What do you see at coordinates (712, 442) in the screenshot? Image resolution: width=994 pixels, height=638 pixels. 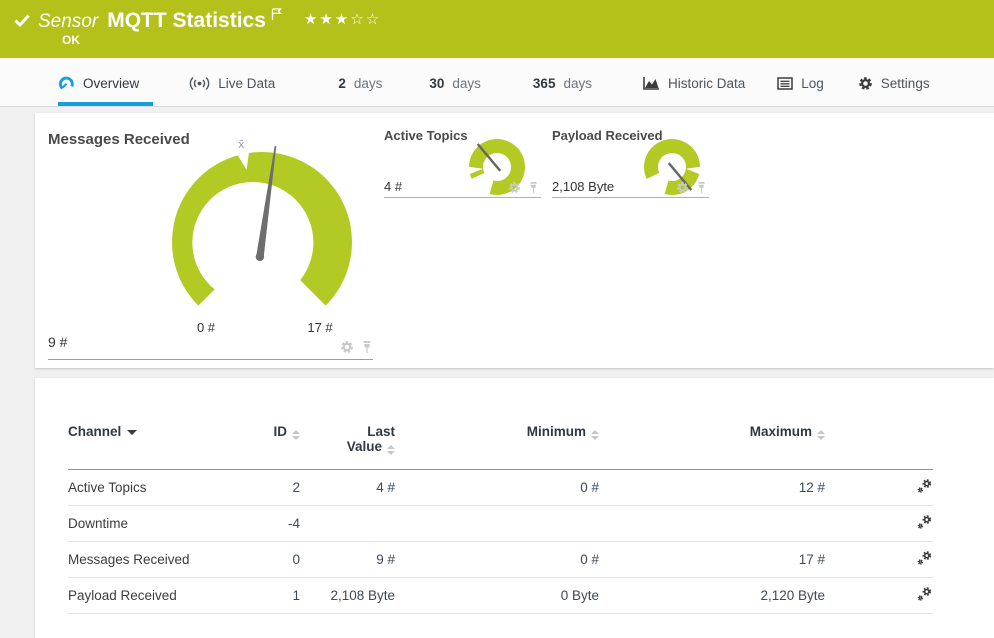 I see `column-header-maximum: Maximum` at bounding box center [712, 442].